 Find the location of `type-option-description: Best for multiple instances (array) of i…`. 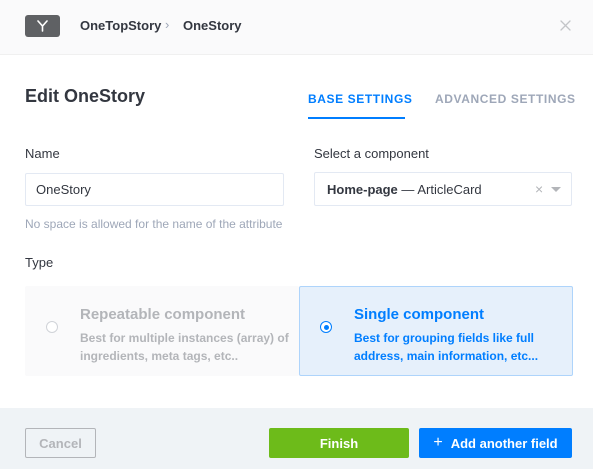

type-option-description: Best for multiple instances (array) of i… is located at coordinates (184, 347).